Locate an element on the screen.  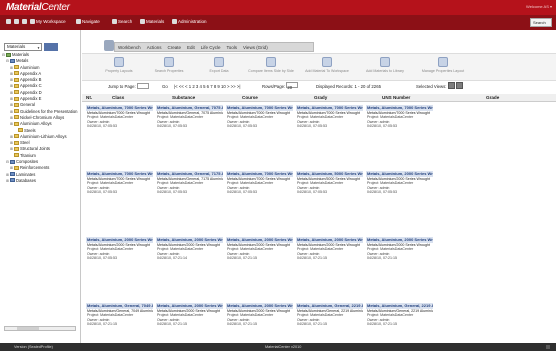
chevron-down-icon: ▼ is located at coordinates (38, 48).